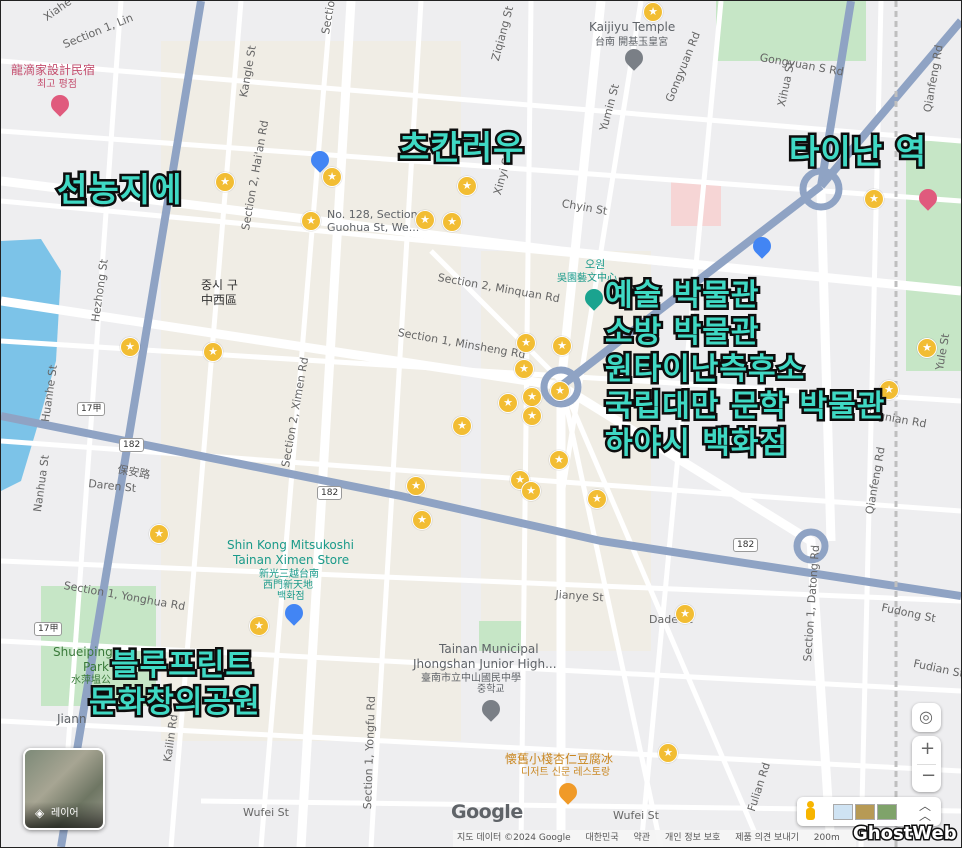  What do you see at coordinates (64, 789) in the screenshot?
I see `layers-button: ◈ 레이어` at bounding box center [64, 789].